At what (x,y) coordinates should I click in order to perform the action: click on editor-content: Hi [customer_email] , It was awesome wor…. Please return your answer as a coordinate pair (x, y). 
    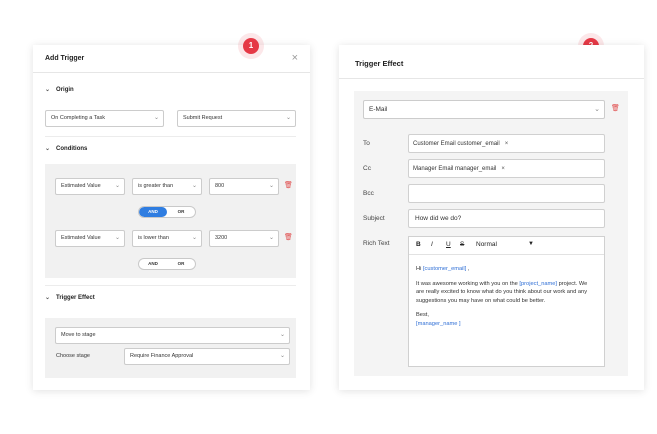
    Looking at the image, I should click on (506, 296).